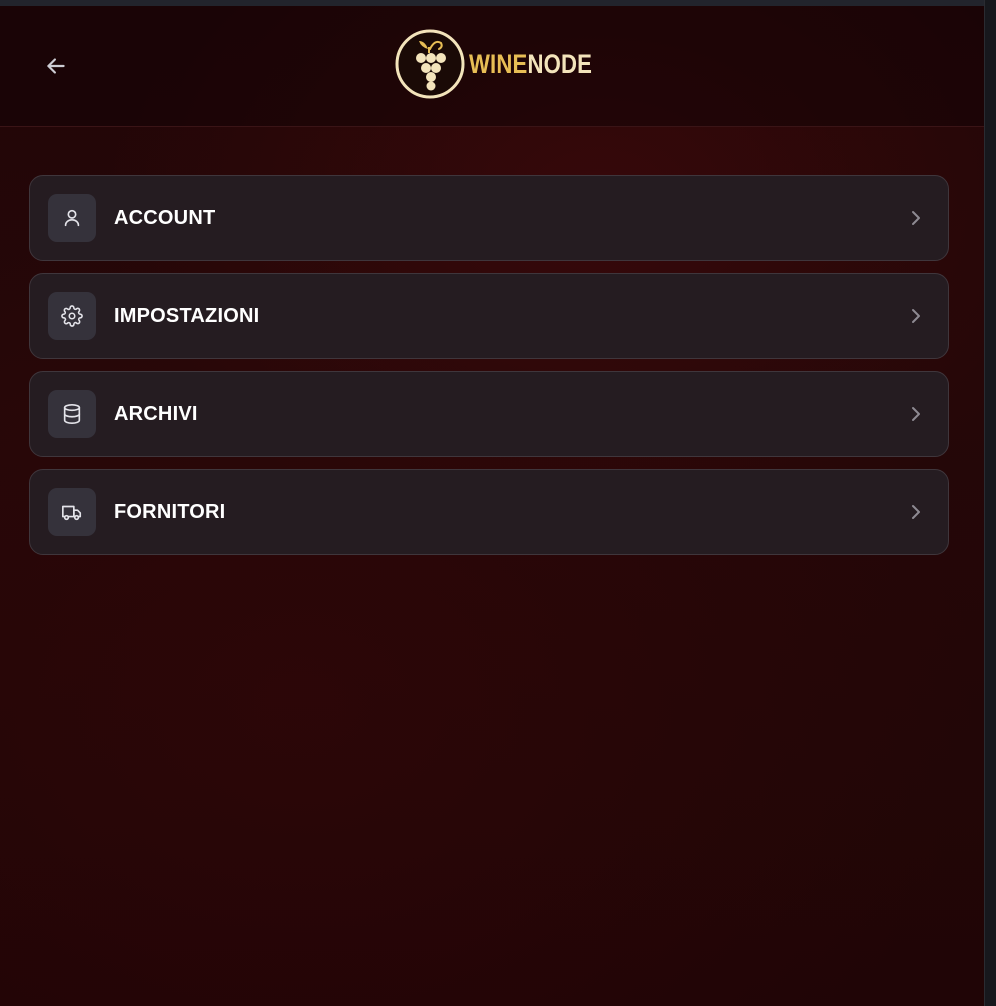 This screenshot has height=1006, width=996. I want to click on arrow-left-icon, so click(56, 66).